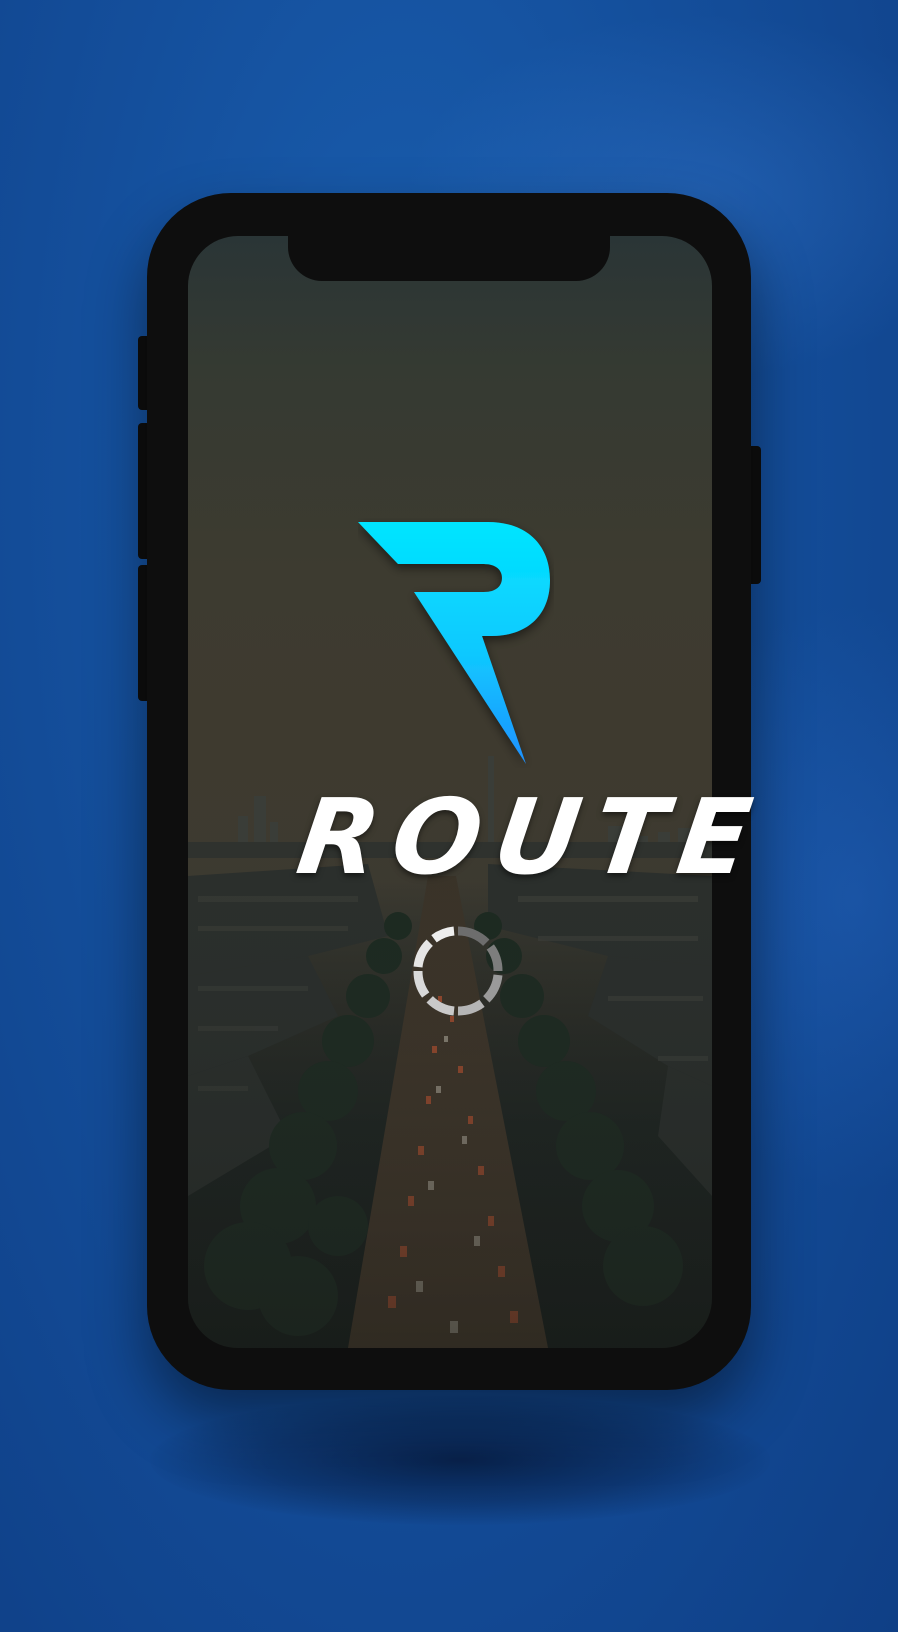  I want to click on device-shadow, so click(460, 1460).